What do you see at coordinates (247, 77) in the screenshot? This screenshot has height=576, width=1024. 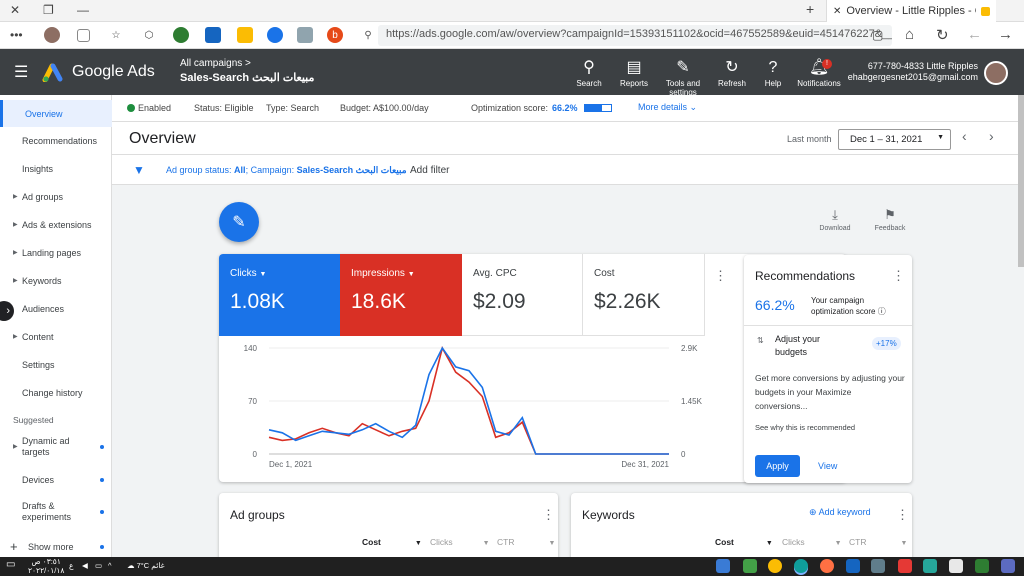 I see `breadcrumb-current: Sales-Search مبيعات البحث` at bounding box center [247, 77].